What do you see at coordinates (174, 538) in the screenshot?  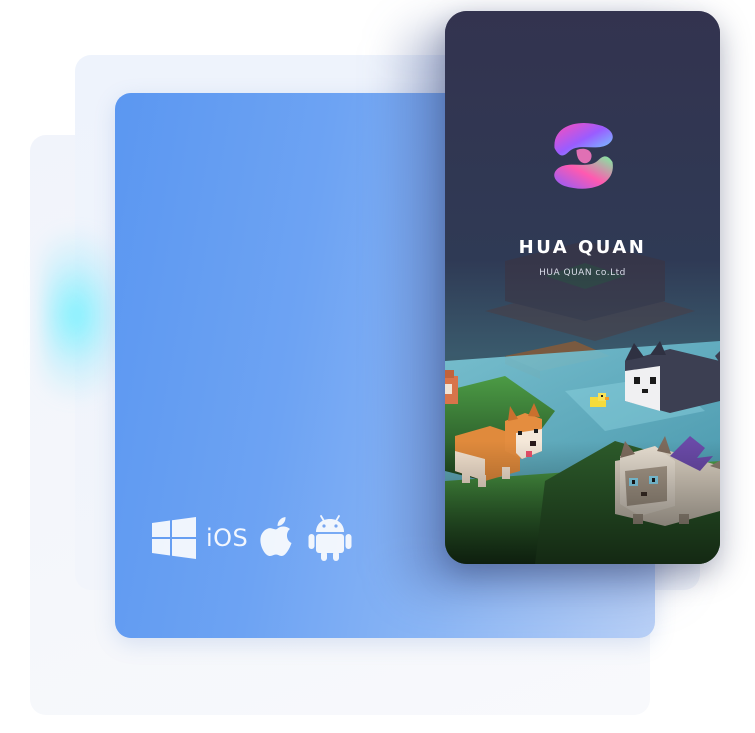 I see `windows-icon` at bounding box center [174, 538].